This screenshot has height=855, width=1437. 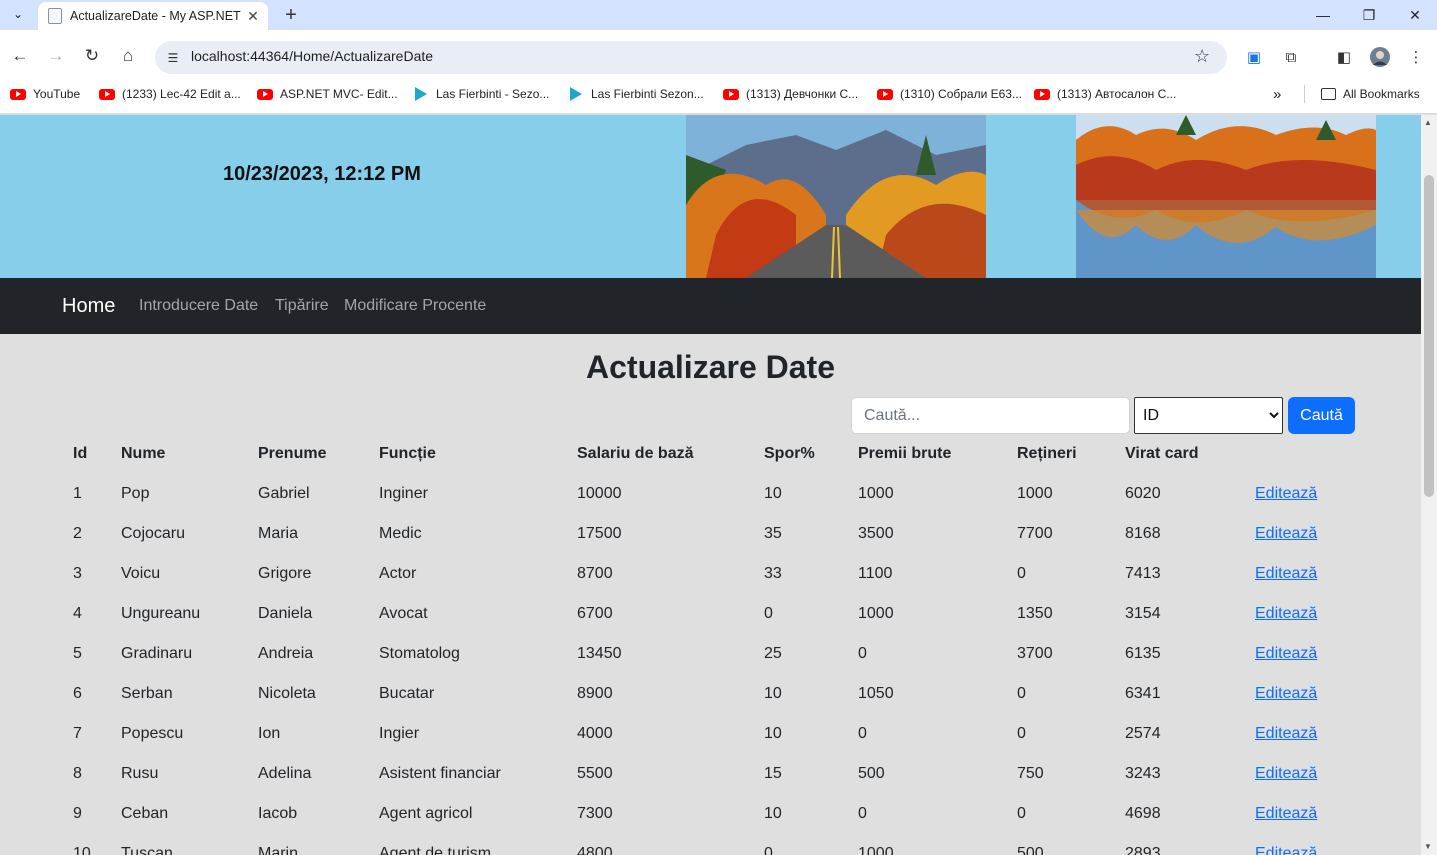 What do you see at coordinates (990, 415) in the screenshot?
I see `search-input` at bounding box center [990, 415].